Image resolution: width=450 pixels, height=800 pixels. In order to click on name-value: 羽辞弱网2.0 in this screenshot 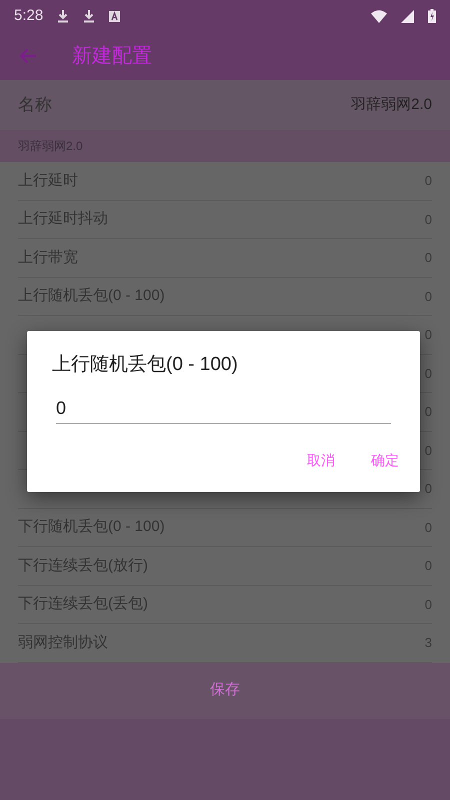, I will do `click(391, 104)`.